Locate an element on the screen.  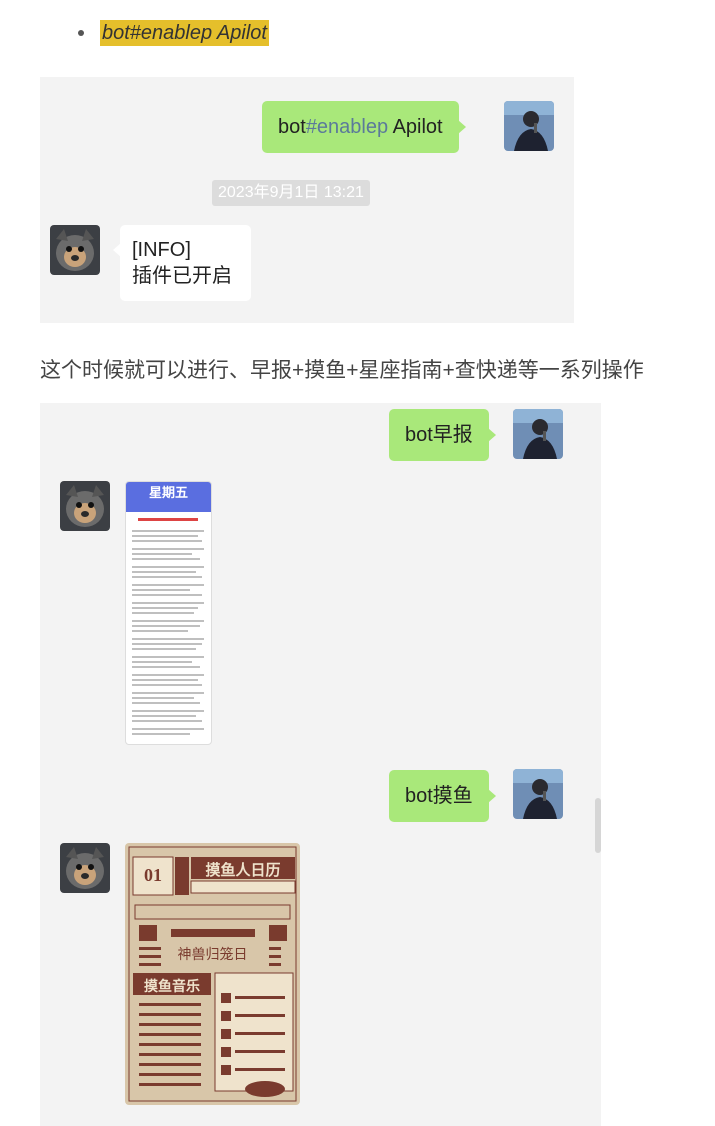
outgoing-message: bot#enablep Apilot is located at coordinates (364, 127).